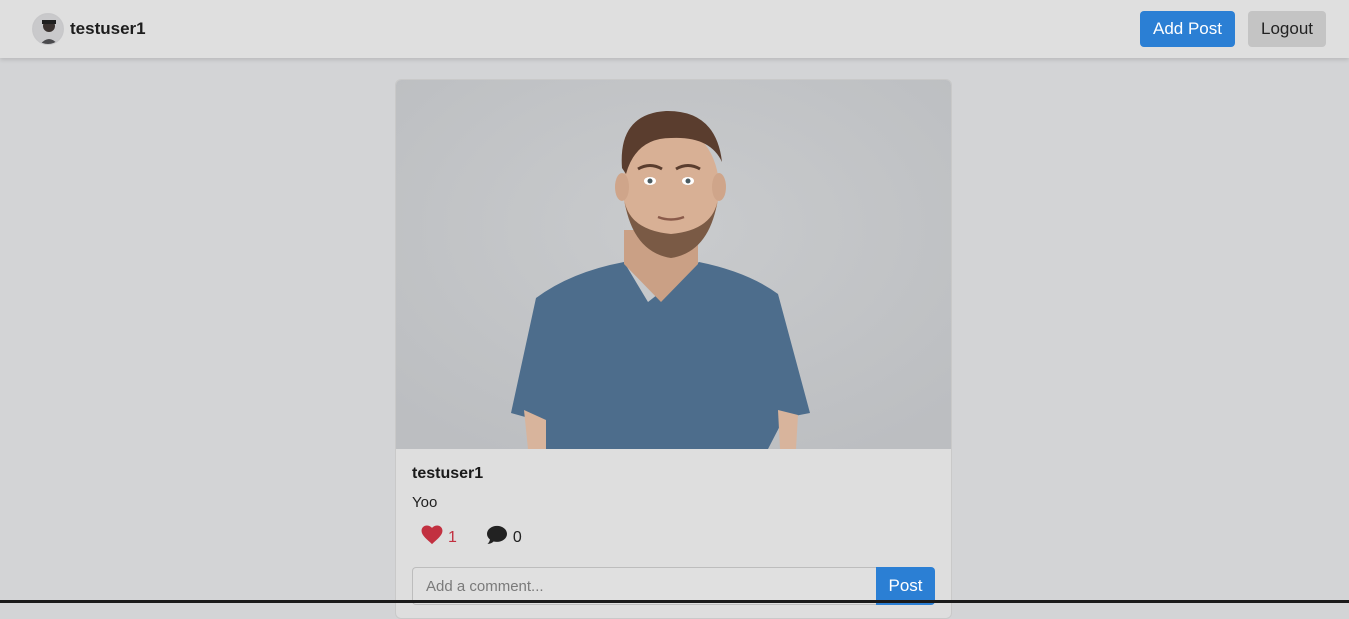  What do you see at coordinates (108, 29) in the screenshot?
I see `navbar-username: testuser1` at bounding box center [108, 29].